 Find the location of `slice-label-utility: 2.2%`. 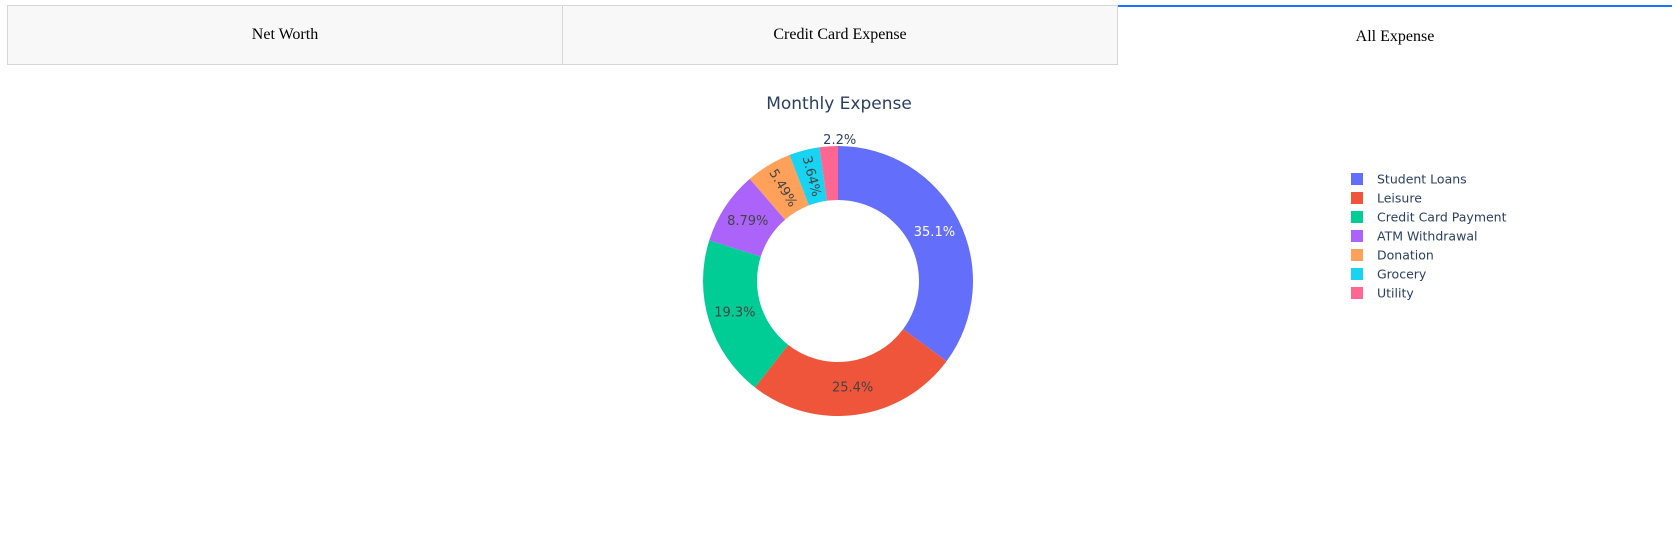

slice-label-utility: 2.2% is located at coordinates (839, 140).